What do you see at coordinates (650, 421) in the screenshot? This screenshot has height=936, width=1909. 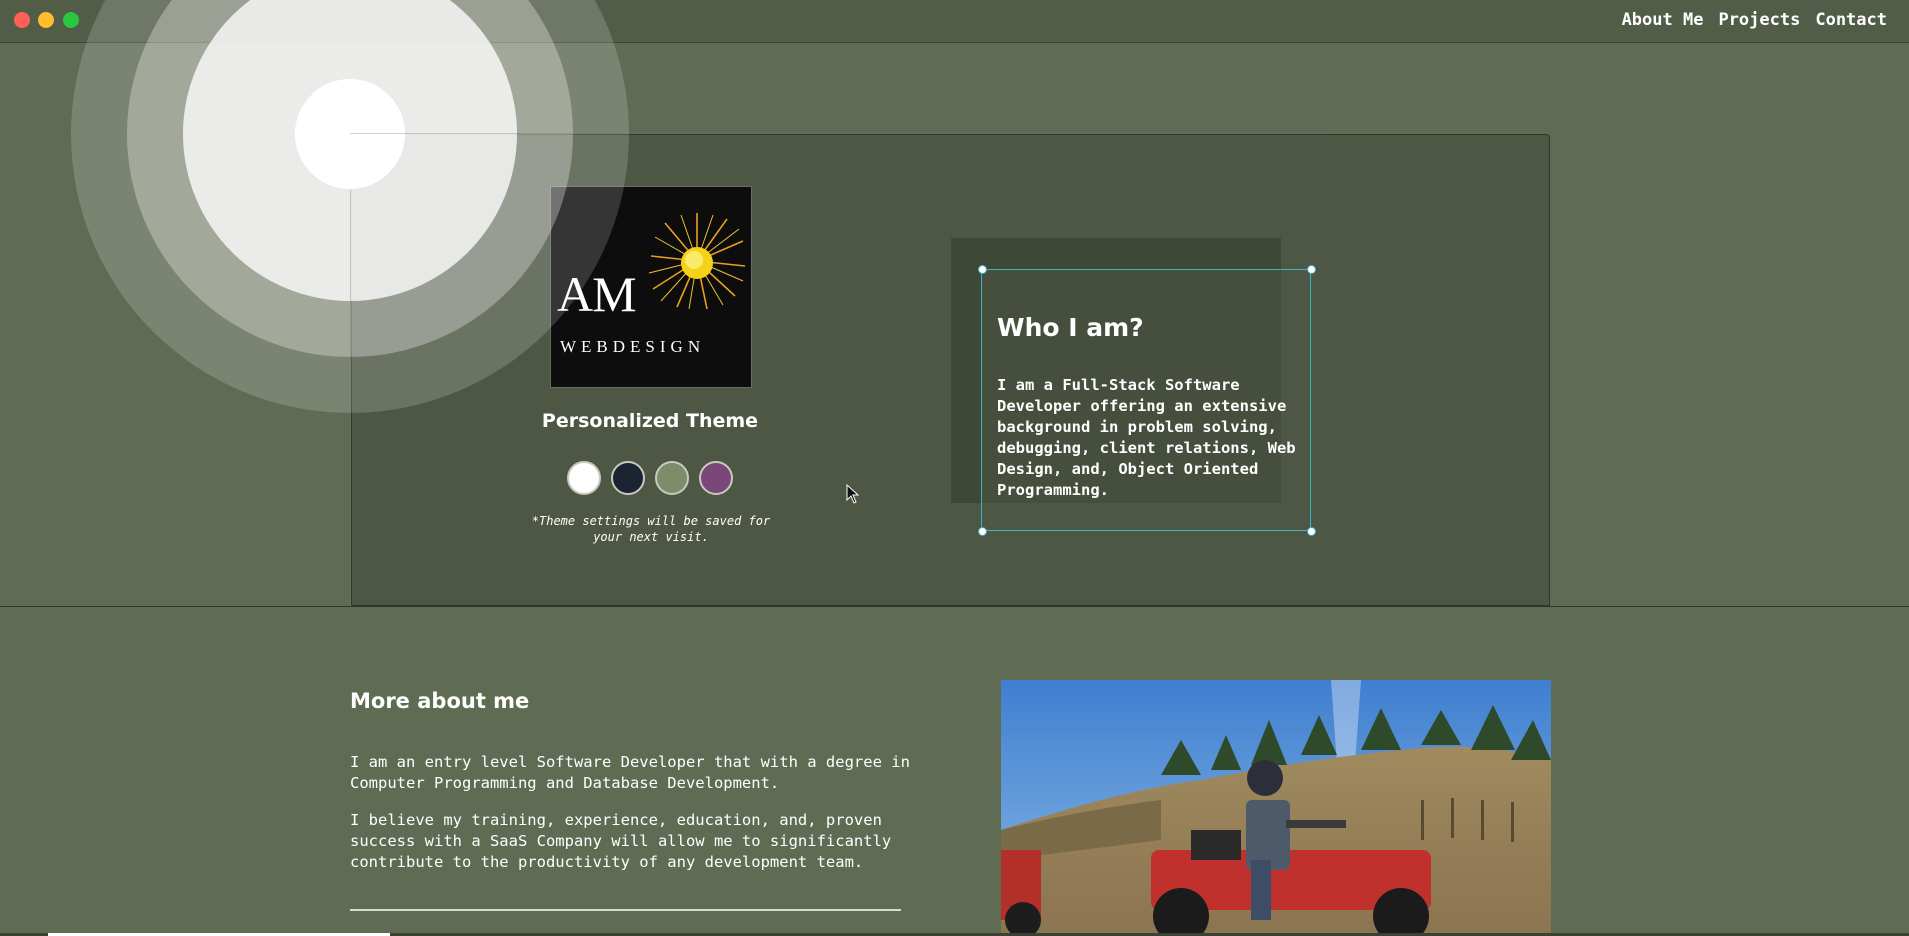 I see `theme-title: Personalized Theme` at bounding box center [650, 421].